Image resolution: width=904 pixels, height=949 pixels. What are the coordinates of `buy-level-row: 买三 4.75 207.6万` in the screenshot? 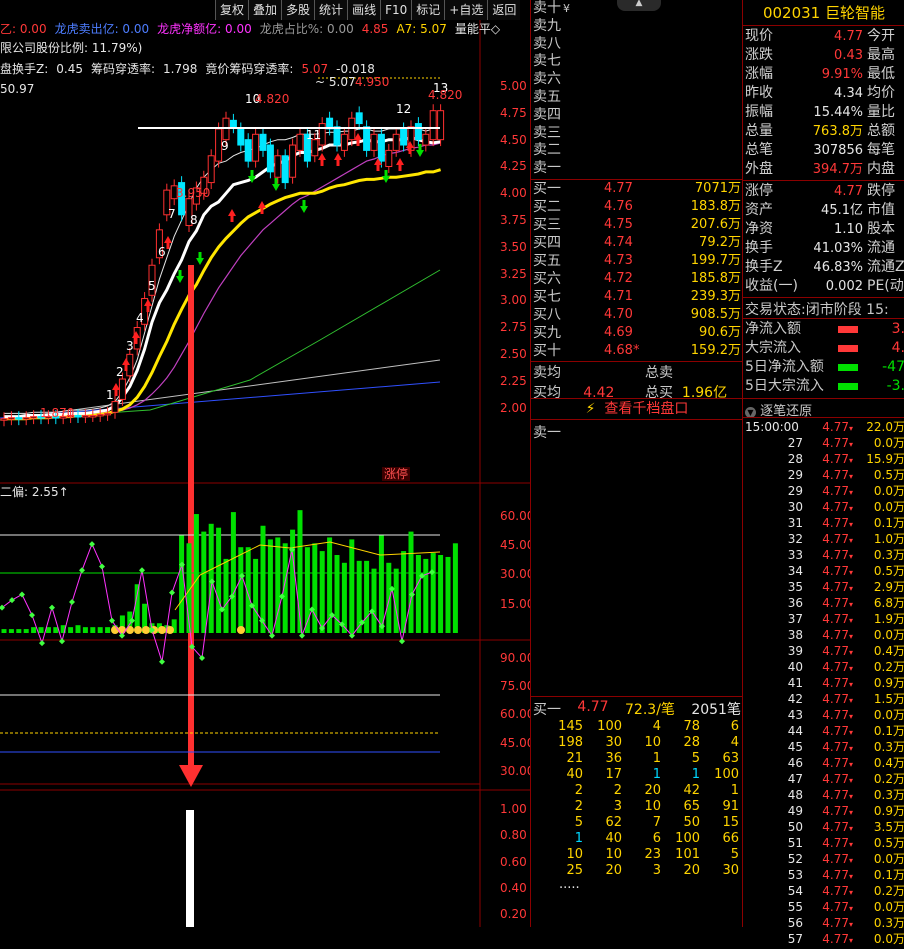 It's located at (637, 225).